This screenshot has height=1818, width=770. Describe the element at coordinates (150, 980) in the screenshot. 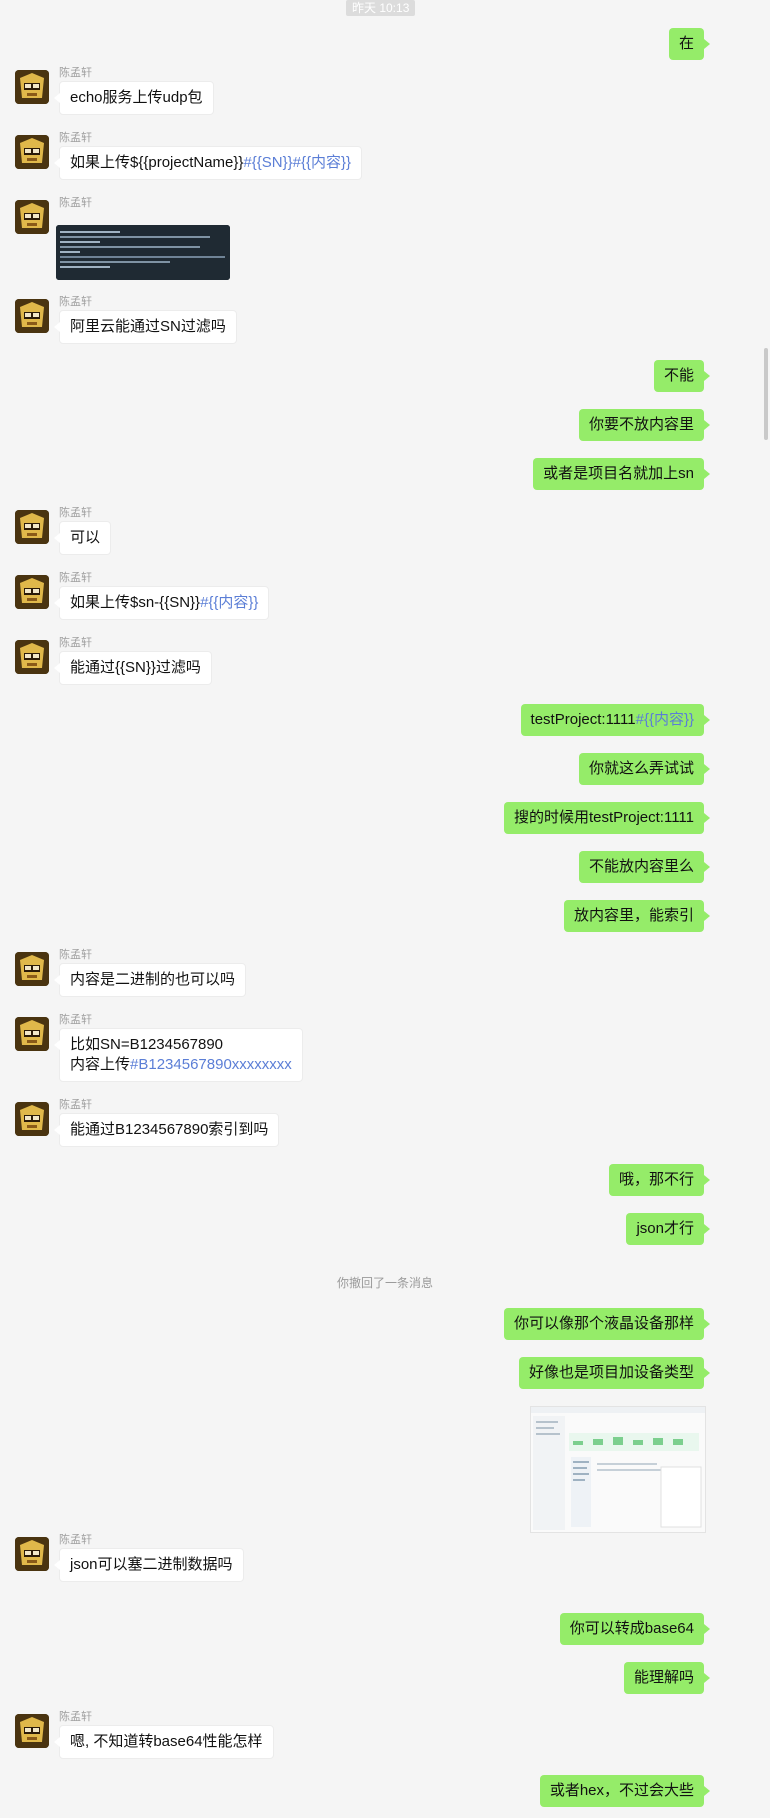

I see `message-bubble: 内容是二进制的也可以吗` at that location.